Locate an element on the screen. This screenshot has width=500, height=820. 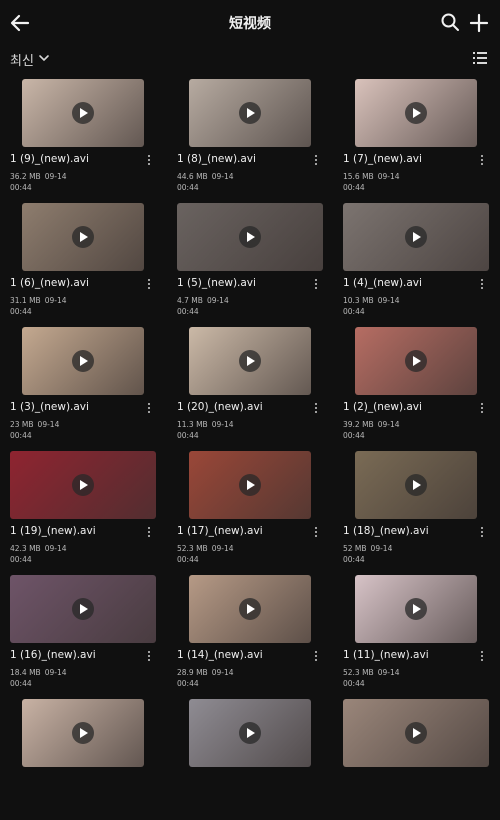
video-item: 1 (7)_(new).avi 15.6 MB 09-14 00:44 is located at coordinates (421, 138).